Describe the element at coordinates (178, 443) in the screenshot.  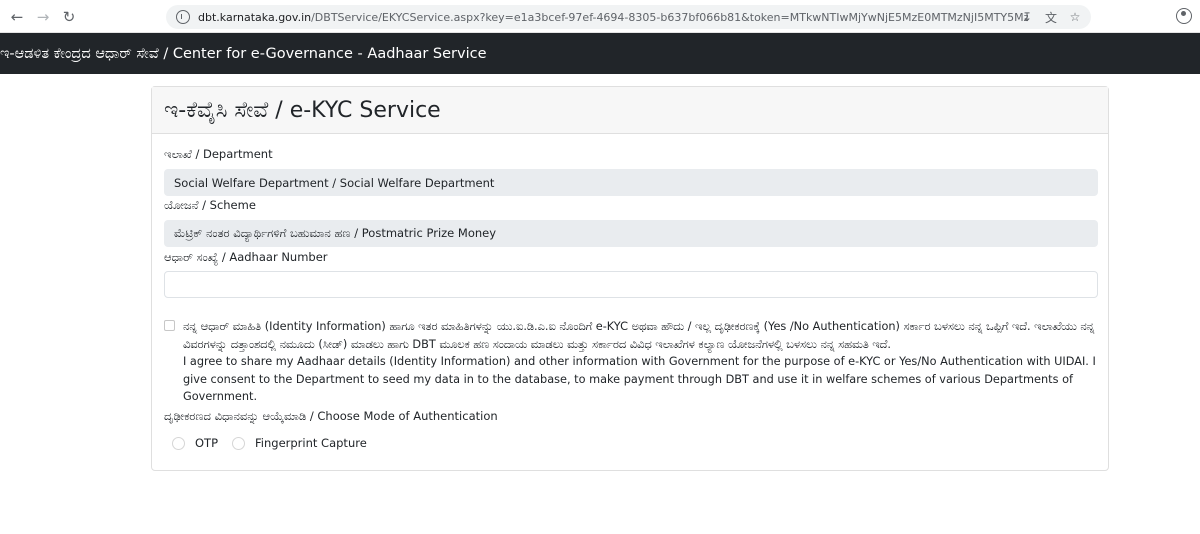
I see `otp-radio` at that location.